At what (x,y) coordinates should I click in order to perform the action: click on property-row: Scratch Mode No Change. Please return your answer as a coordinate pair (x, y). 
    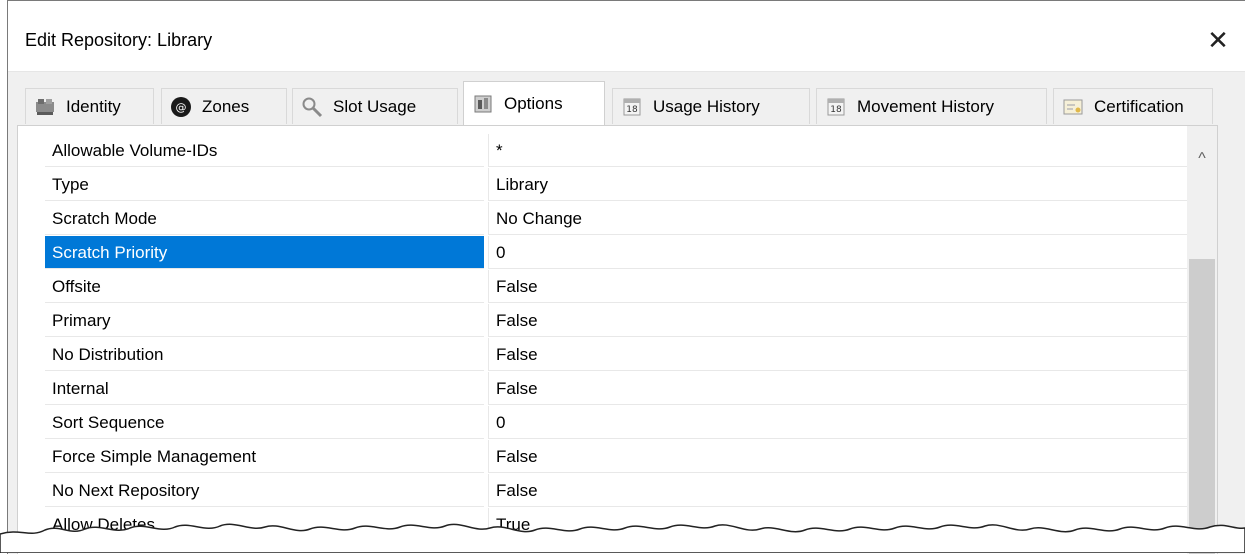
    Looking at the image, I should click on (616, 219).